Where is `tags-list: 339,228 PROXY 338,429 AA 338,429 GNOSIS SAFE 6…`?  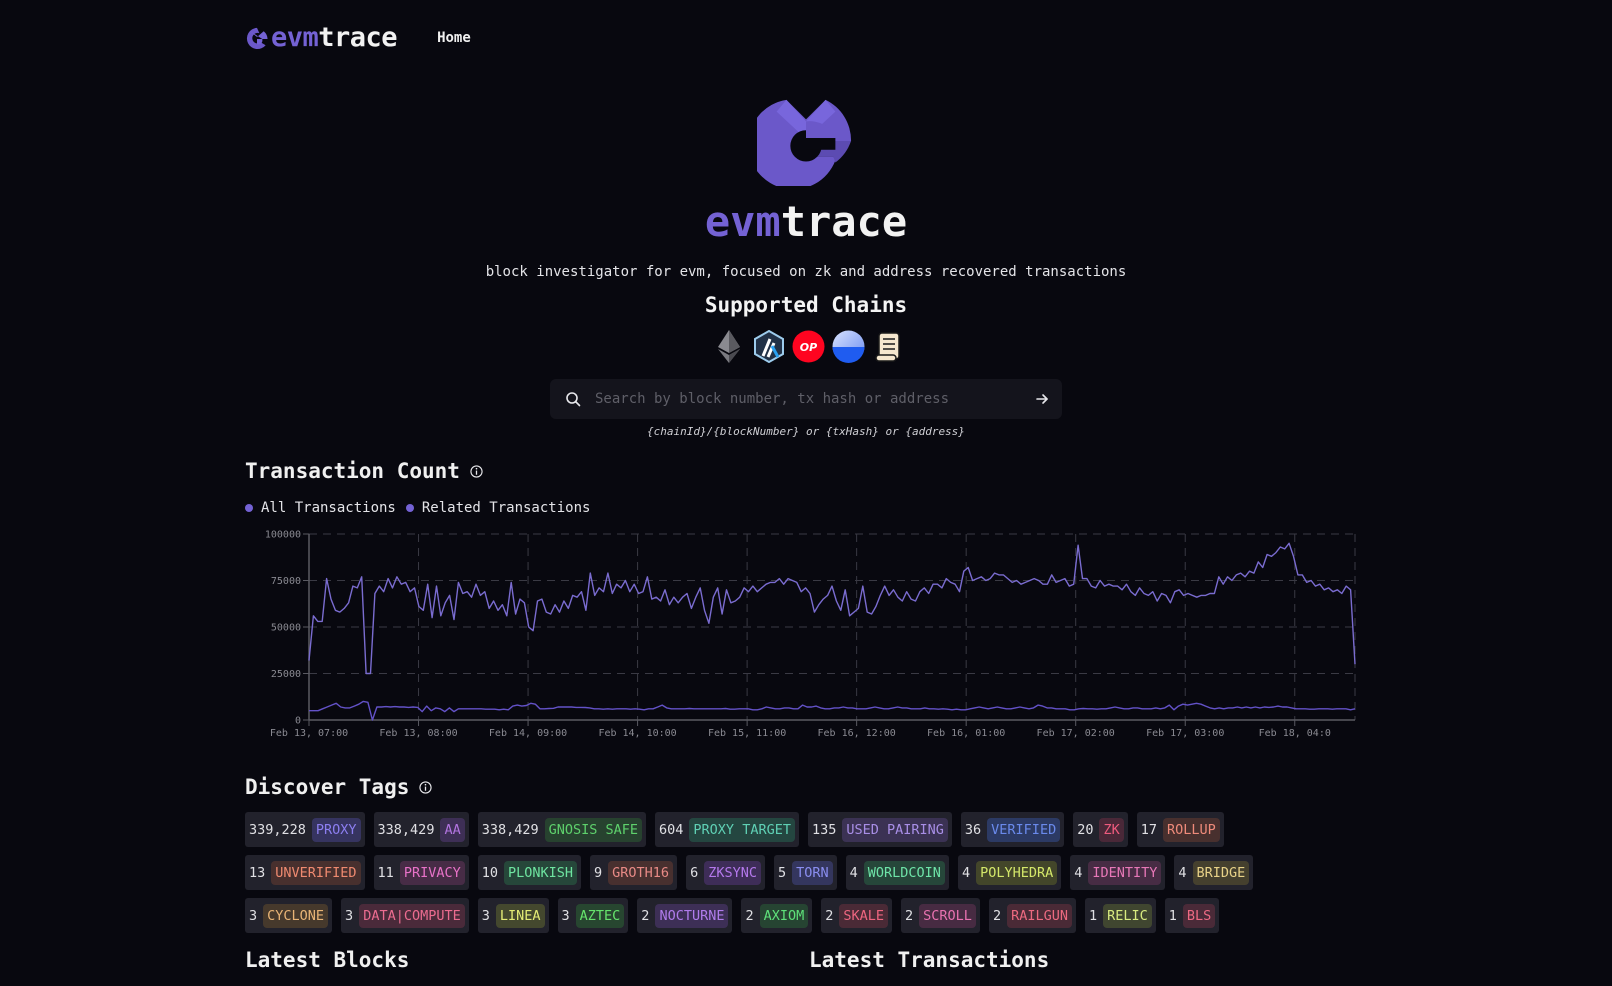 tags-list: 339,228 PROXY 338,429 AA 338,429 GNOSIS SAFE 6… is located at coordinates (815, 876).